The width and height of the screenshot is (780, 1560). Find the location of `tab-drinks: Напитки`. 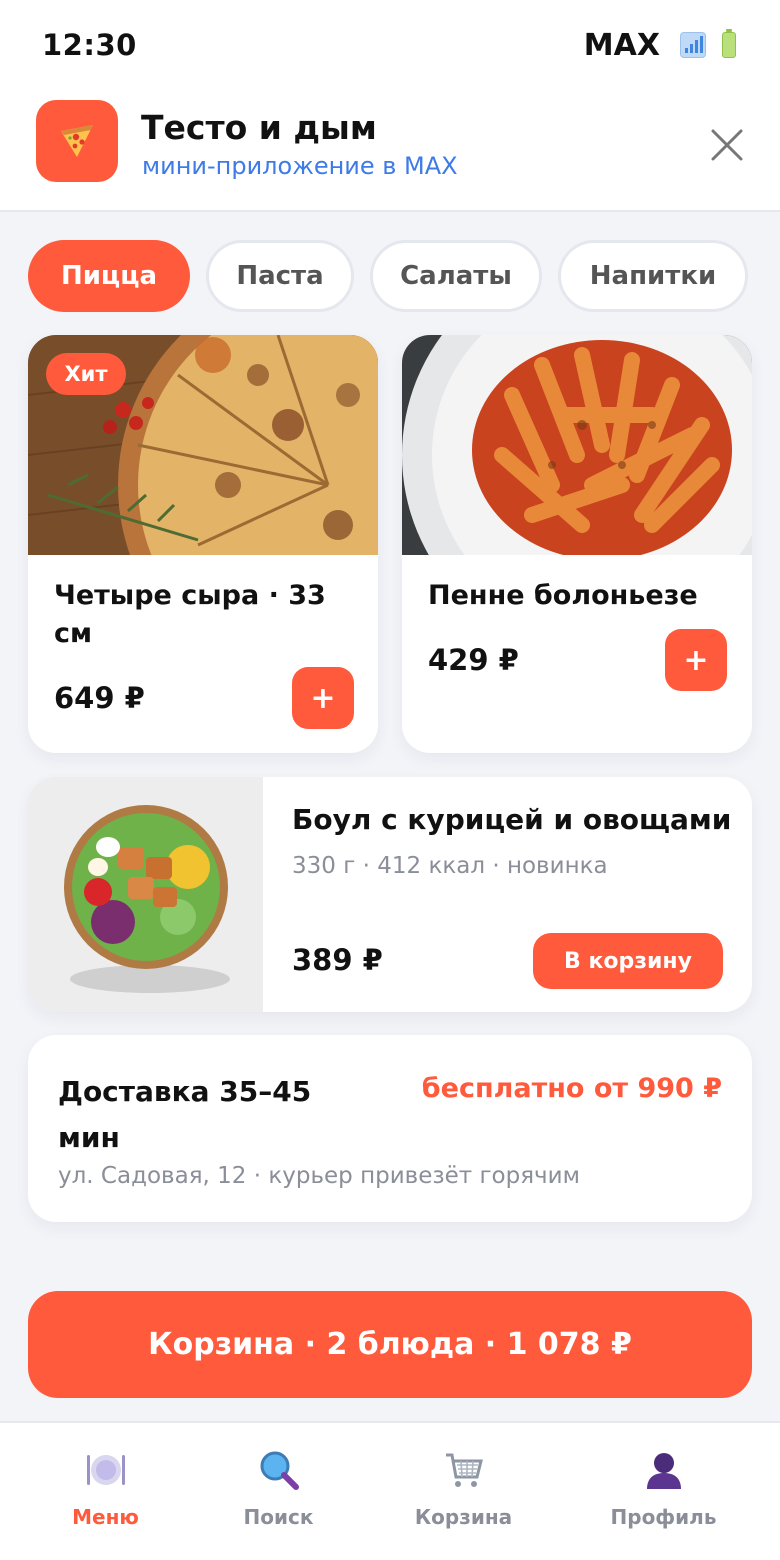

tab-drinks: Напитки is located at coordinates (653, 276).